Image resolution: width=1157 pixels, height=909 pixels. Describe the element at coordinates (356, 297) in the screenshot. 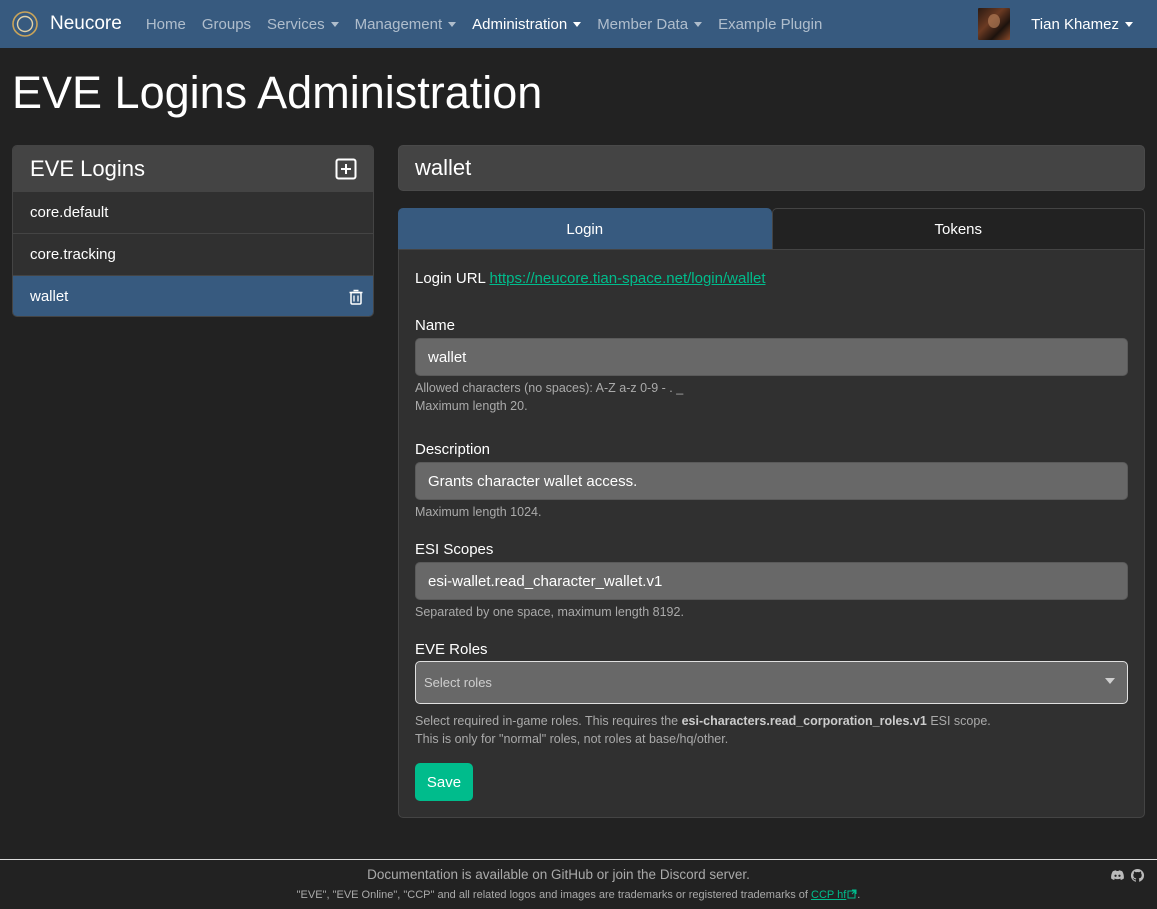

I see `trash-icon` at that location.